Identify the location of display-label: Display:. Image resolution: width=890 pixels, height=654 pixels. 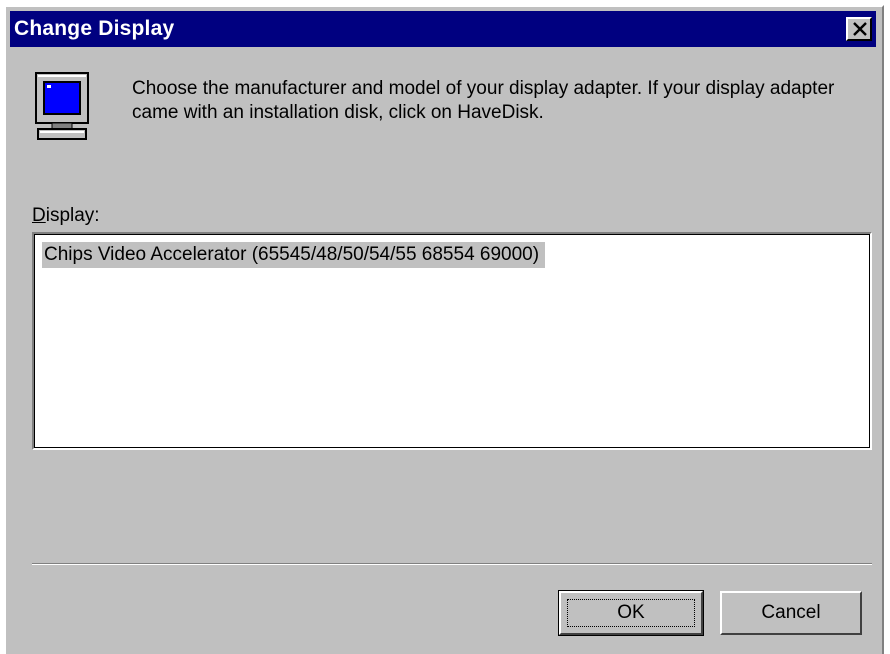
(66, 216).